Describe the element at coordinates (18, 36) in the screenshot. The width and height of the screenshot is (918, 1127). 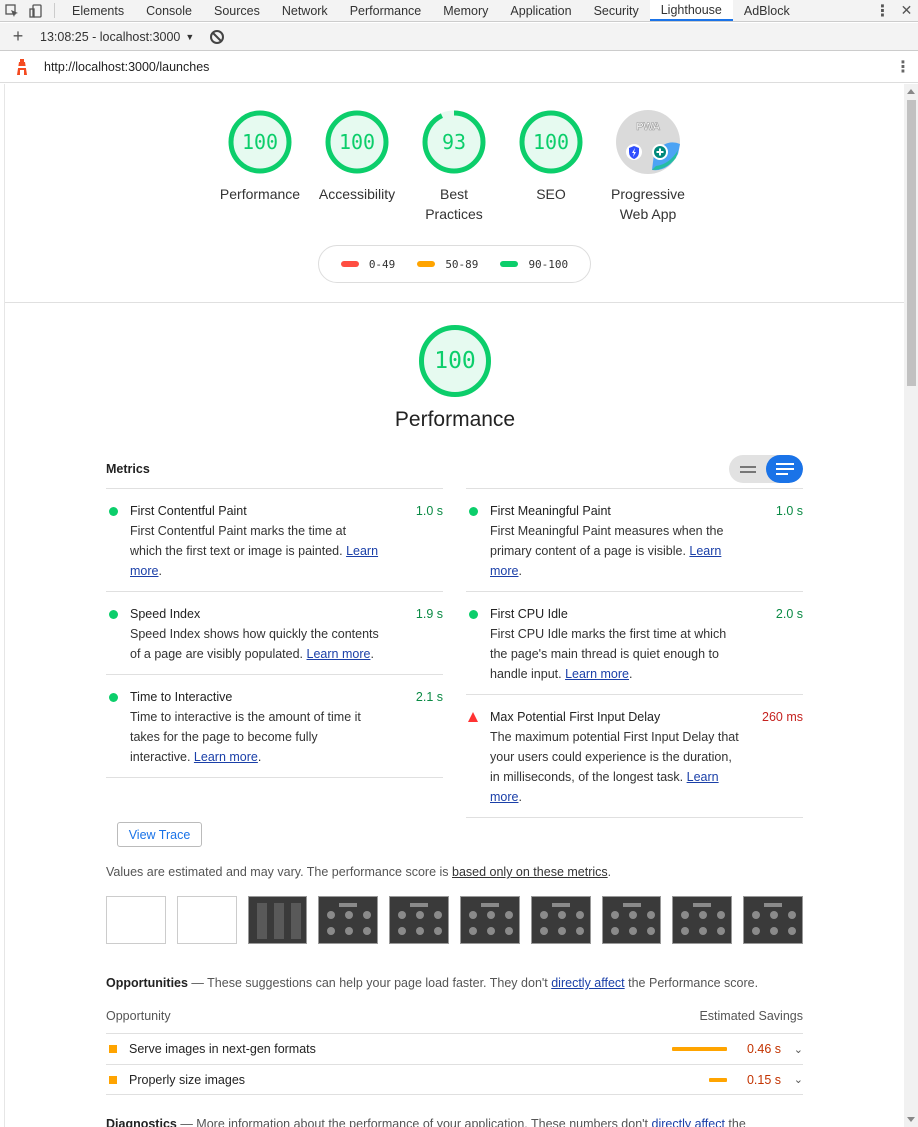
I see `new-audit-icon: +` at that location.